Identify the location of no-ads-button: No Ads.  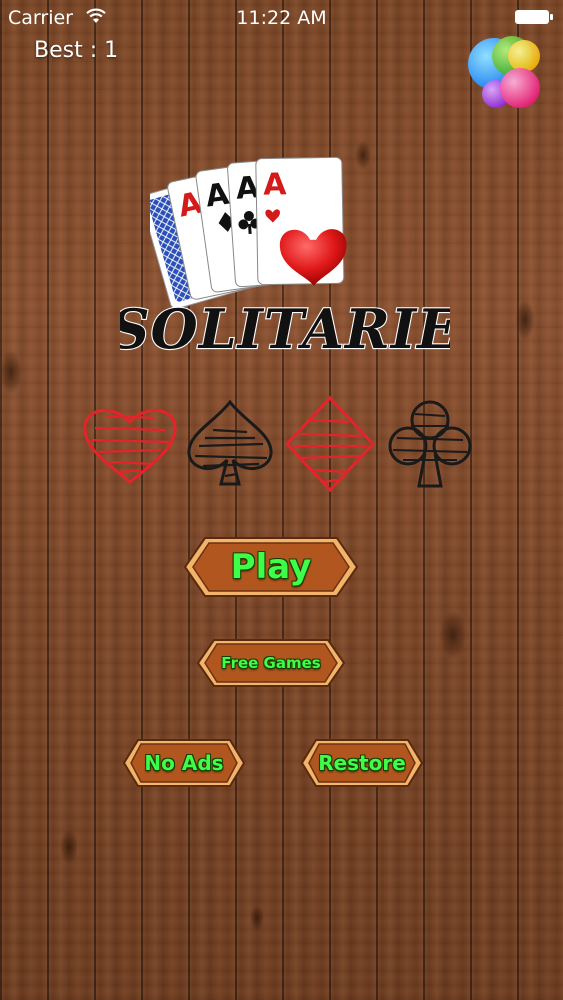
(184, 763).